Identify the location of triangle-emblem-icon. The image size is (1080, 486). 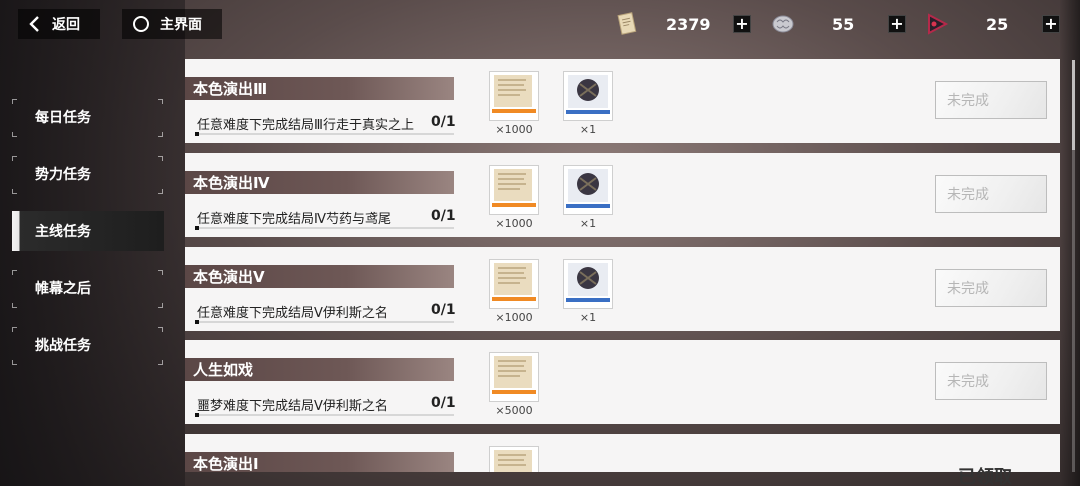
(938, 24).